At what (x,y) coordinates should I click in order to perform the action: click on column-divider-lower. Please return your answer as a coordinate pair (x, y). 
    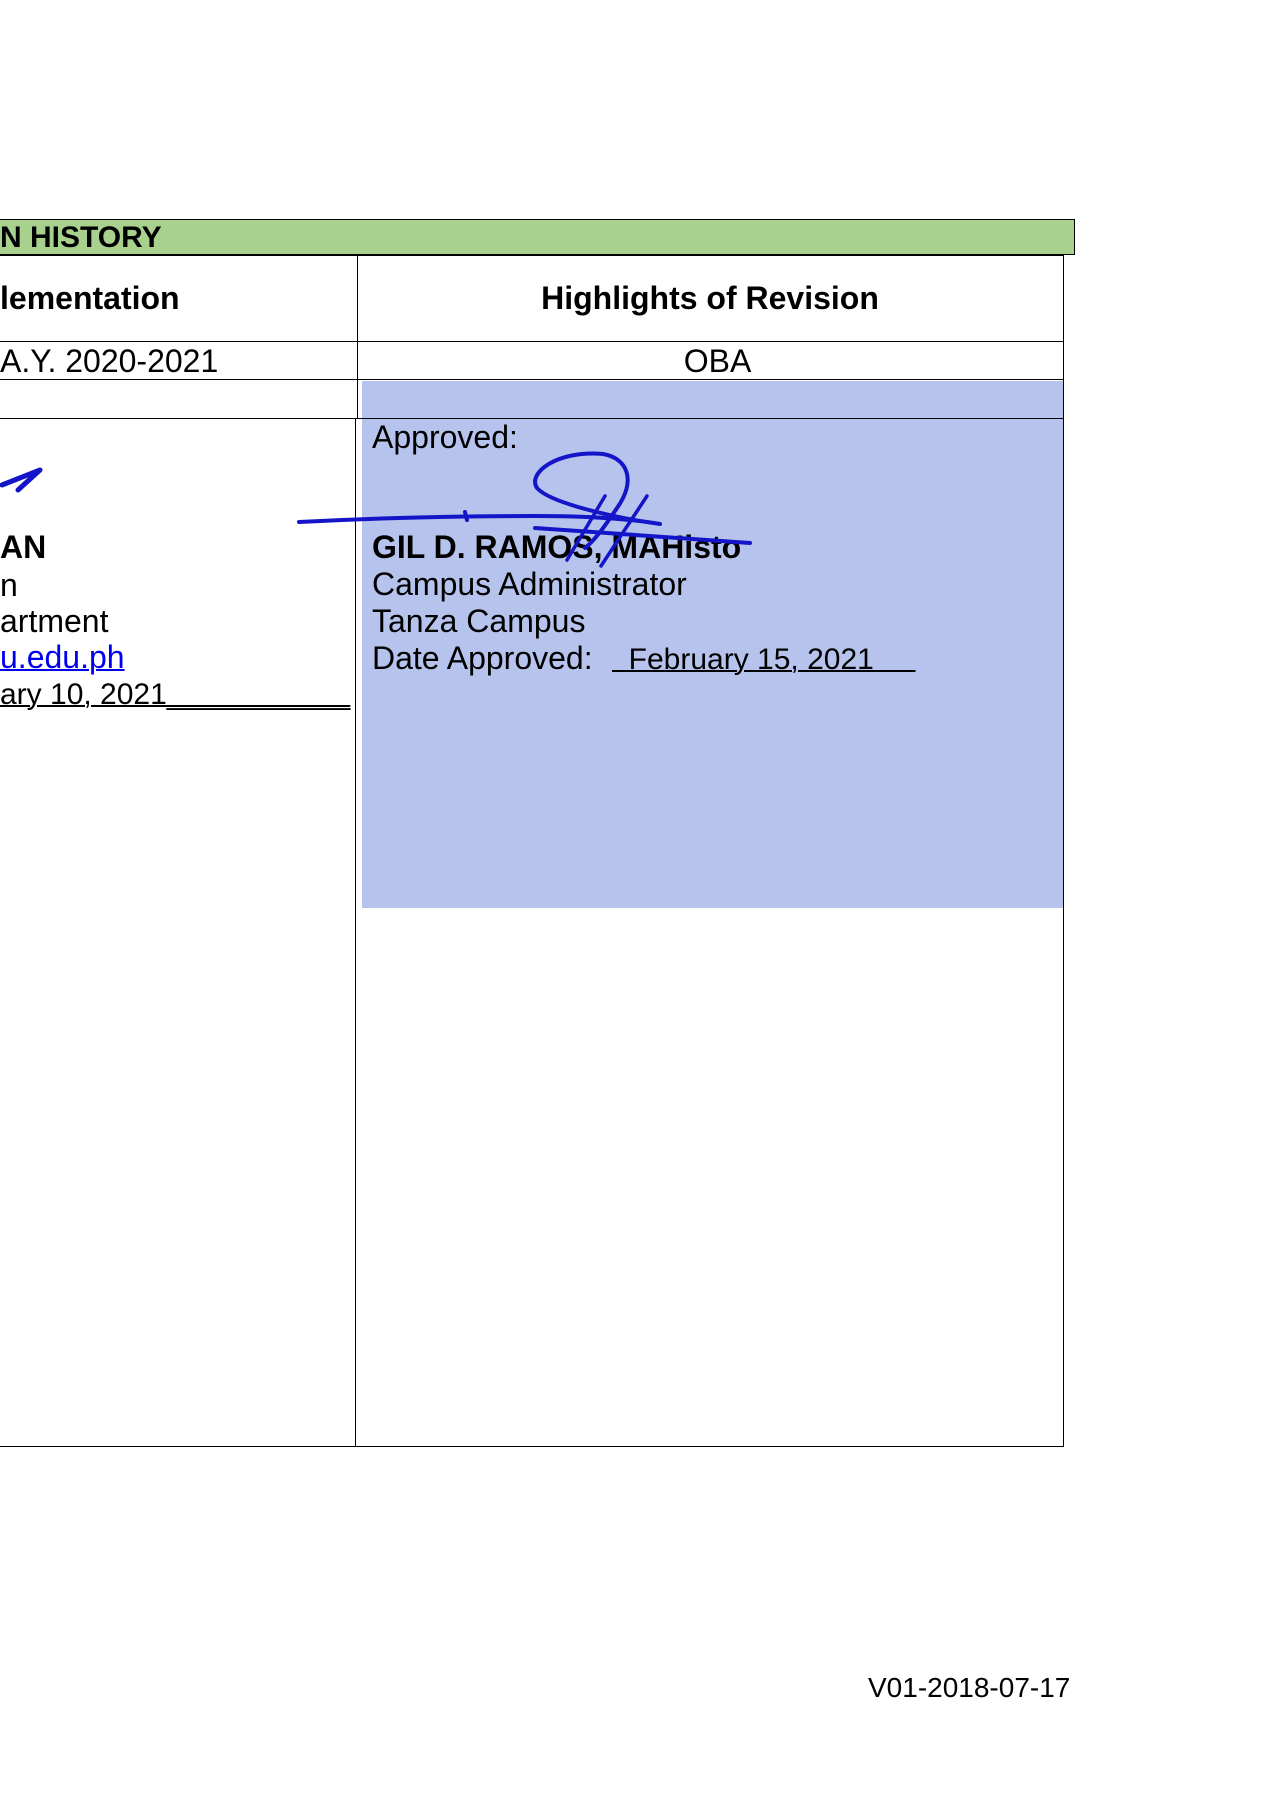
    Looking at the image, I should click on (355, 932).